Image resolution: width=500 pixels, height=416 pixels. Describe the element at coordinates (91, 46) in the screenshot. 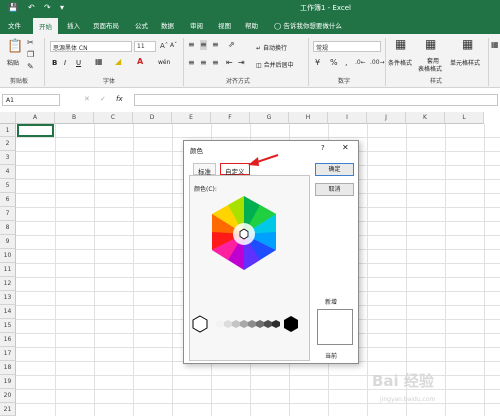

I see `font-name-select: 思源黑体 CN` at that location.